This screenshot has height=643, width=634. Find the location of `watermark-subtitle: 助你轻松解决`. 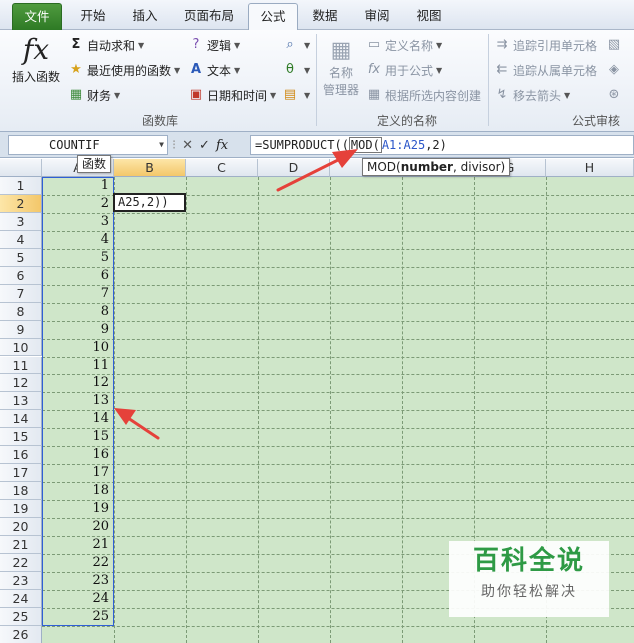

watermark-subtitle: 助你轻松解决 is located at coordinates (529, 592).